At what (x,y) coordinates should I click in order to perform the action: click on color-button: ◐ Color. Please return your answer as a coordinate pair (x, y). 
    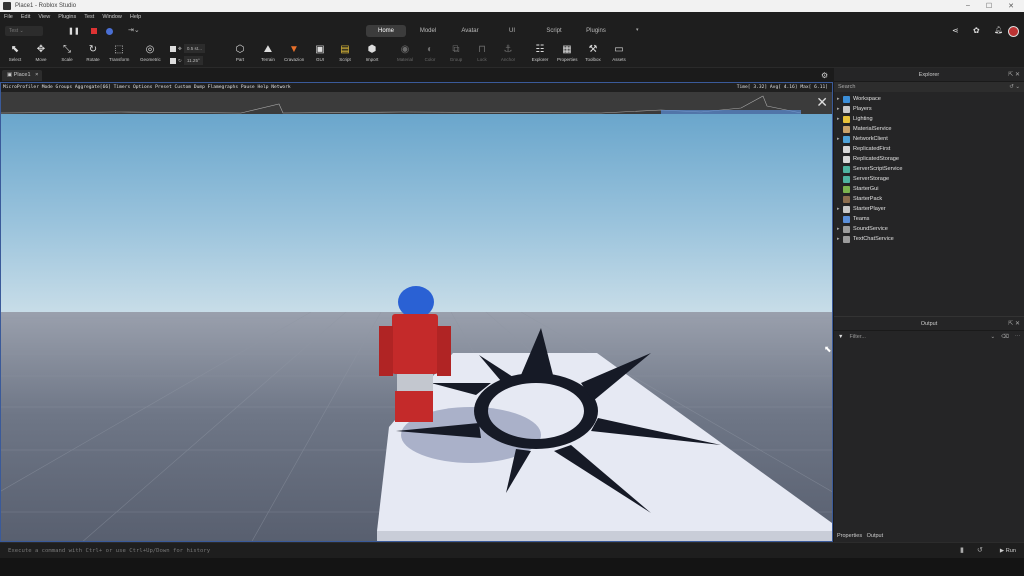
    Looking at the image, I should click on (430, 53).